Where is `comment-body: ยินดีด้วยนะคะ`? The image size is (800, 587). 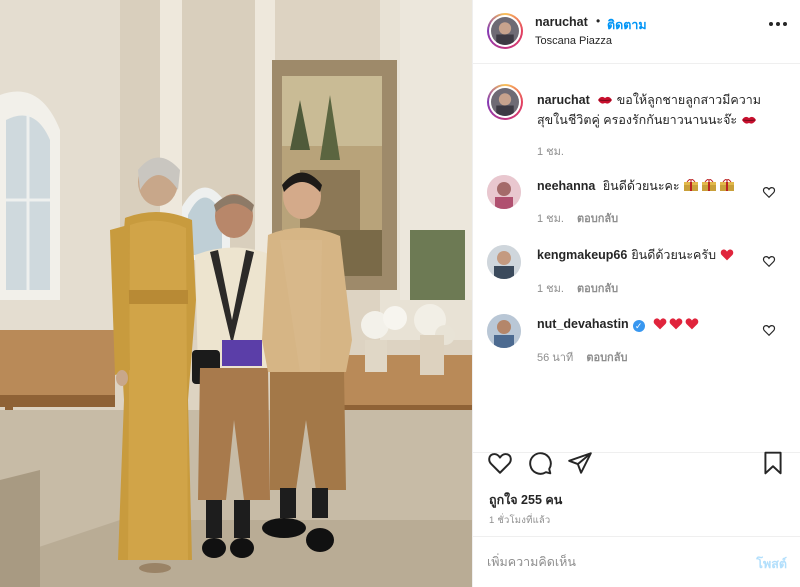 comment-body: ยินดีด้วยนะคะ is located at coordinates (641, 186).